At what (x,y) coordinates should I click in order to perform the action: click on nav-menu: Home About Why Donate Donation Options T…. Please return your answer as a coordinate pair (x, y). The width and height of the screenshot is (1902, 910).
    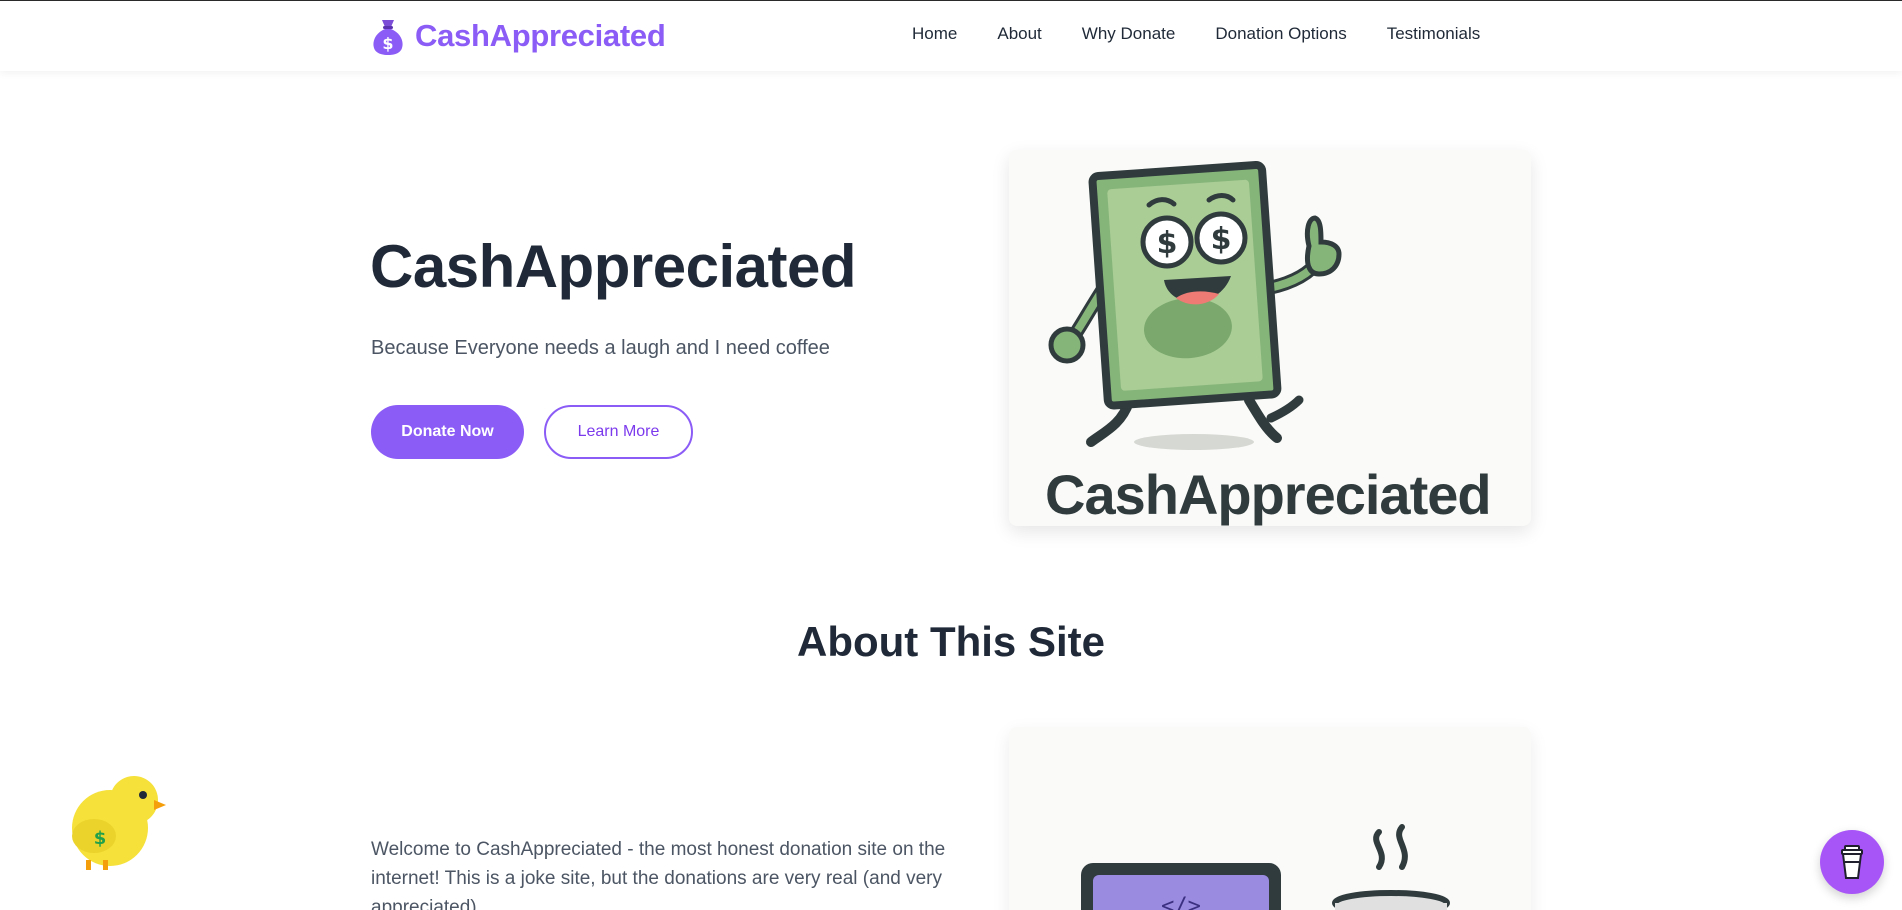
    Looking at the image, I should click on (1196, 34).